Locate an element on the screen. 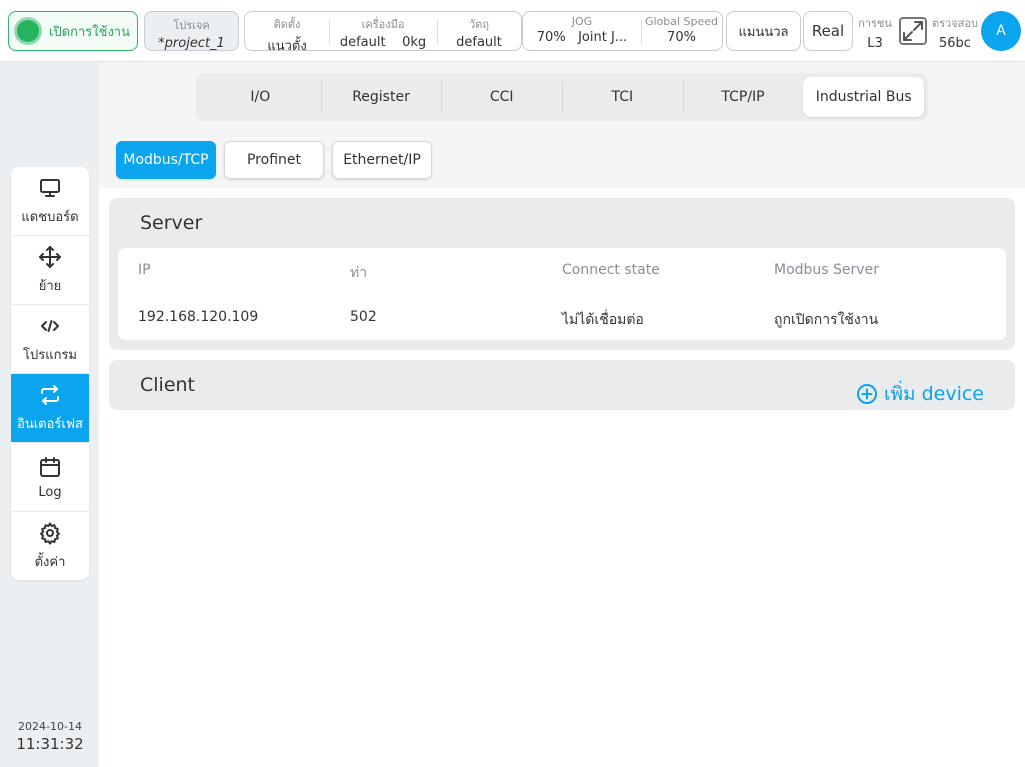 The image size is (1025, 767). power-status-icon is located at coordinates (28, 31).